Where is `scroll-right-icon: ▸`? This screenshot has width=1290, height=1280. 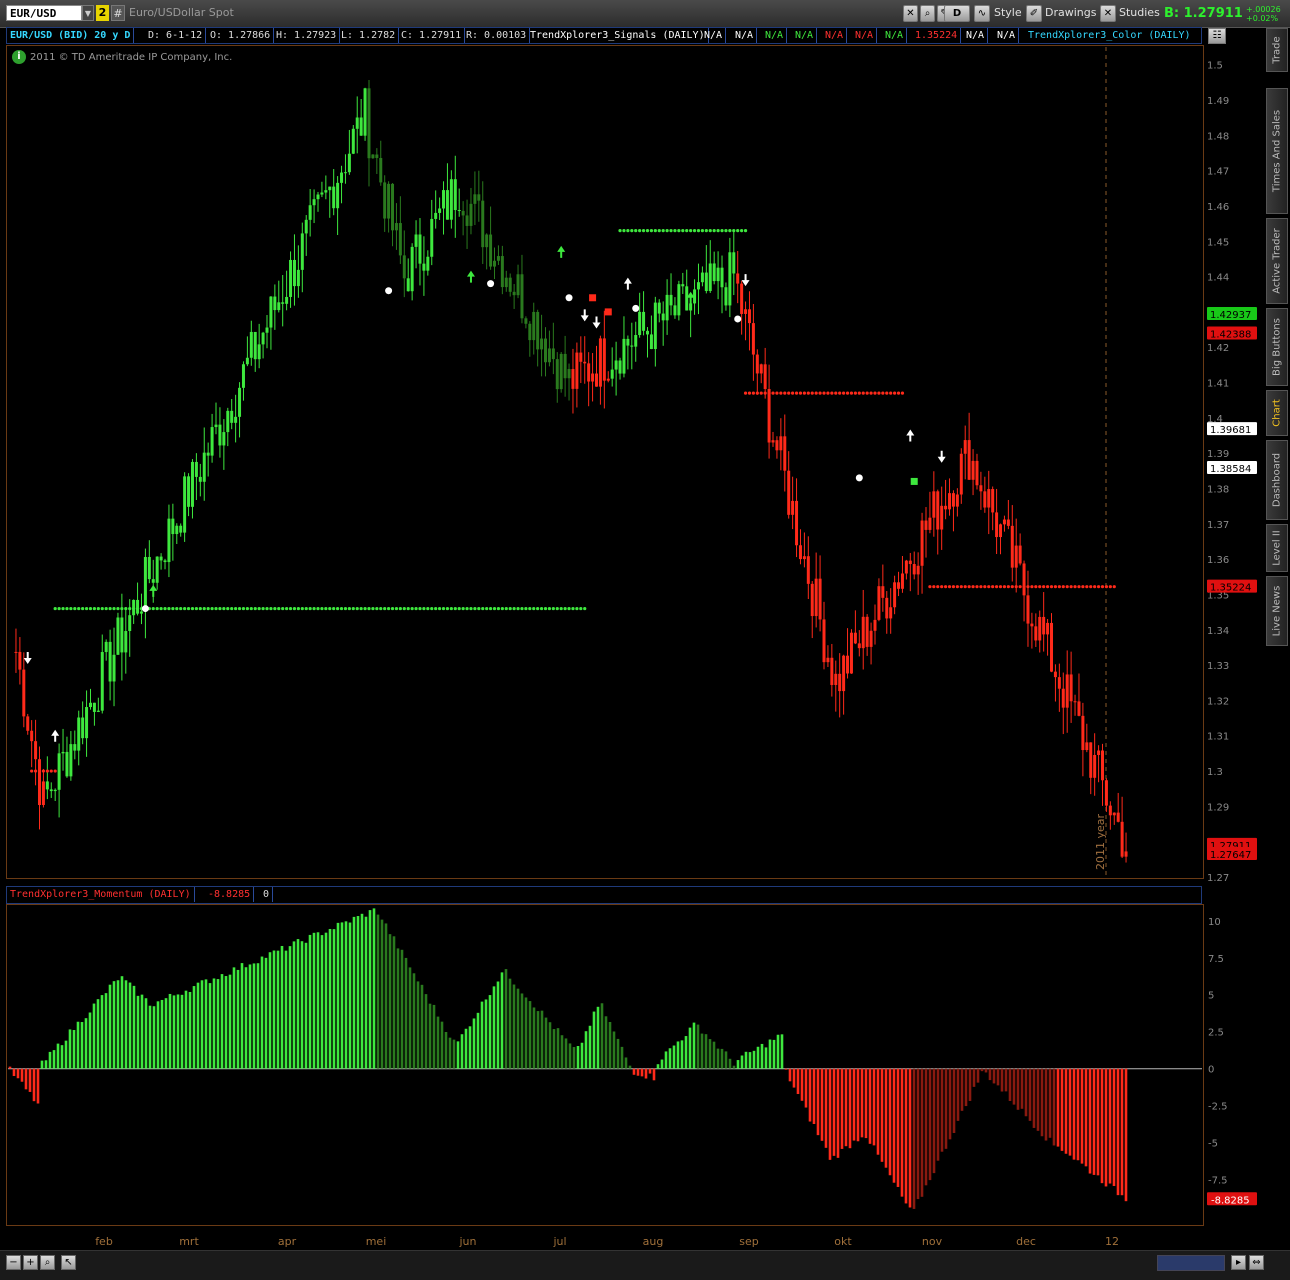
scroll-right-icon: ▸ is located at coordinates (1238, 1262).